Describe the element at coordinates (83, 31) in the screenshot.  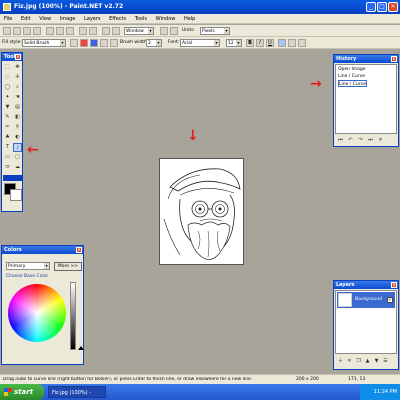
I see `crop-icon` at that location.